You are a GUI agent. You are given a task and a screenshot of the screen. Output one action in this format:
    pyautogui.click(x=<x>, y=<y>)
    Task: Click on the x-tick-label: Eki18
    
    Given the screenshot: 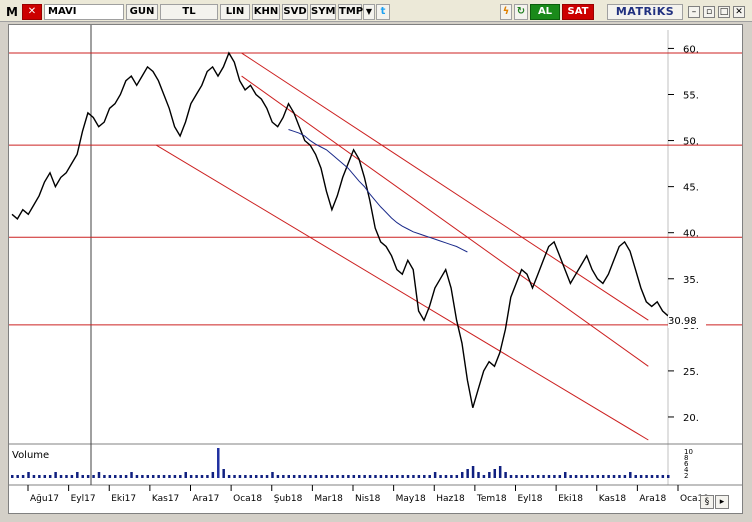 What is the action you would take?
    pyautogui.click(x=570, y=499)
    